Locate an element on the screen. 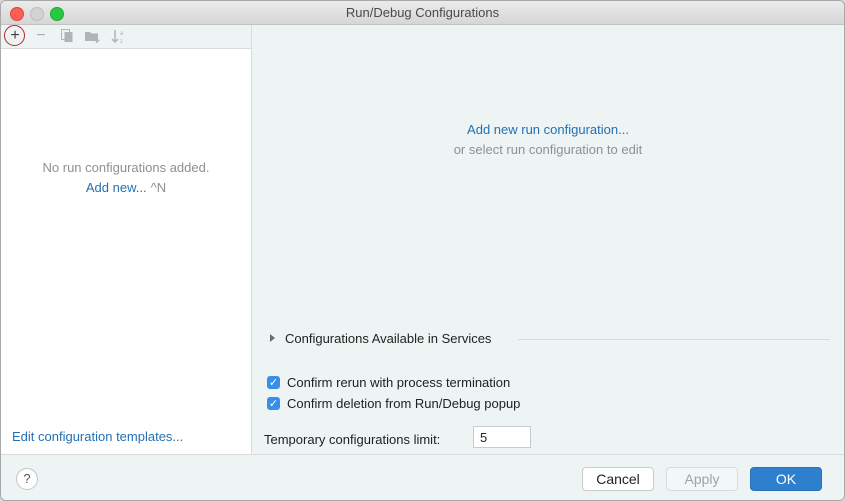 Image resolution: width=845 pixels, height=501 pixels. add-configuration-button: + is located at coordinates (15, 35).